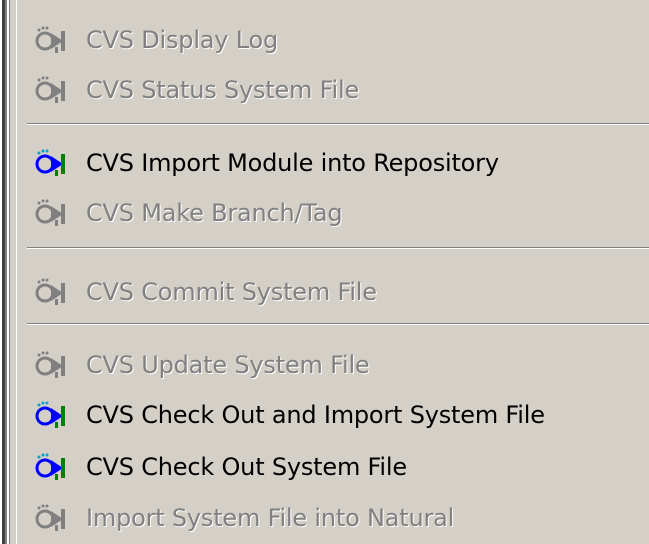  I want to click on menu-item-cvs-import-module: CVS Import Module into Repository, so click(333, 163).